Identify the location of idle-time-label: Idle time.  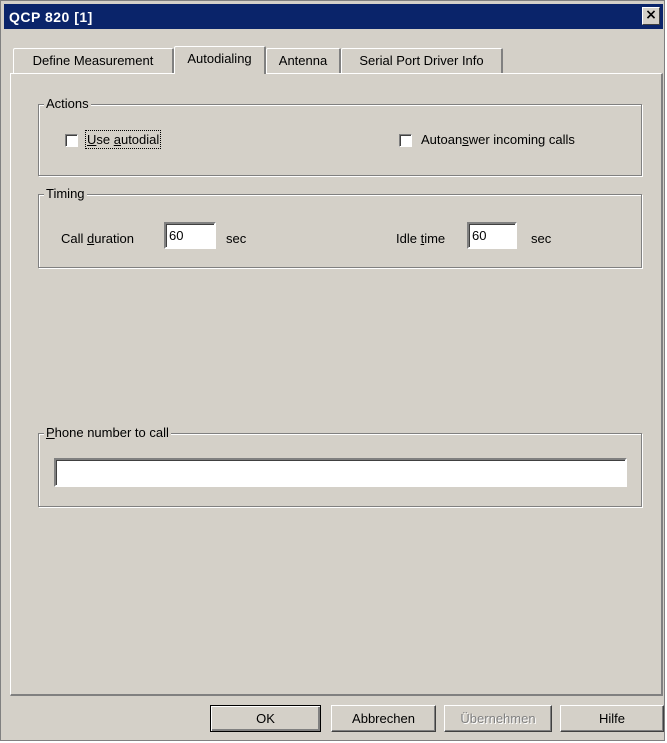
(421, 238).